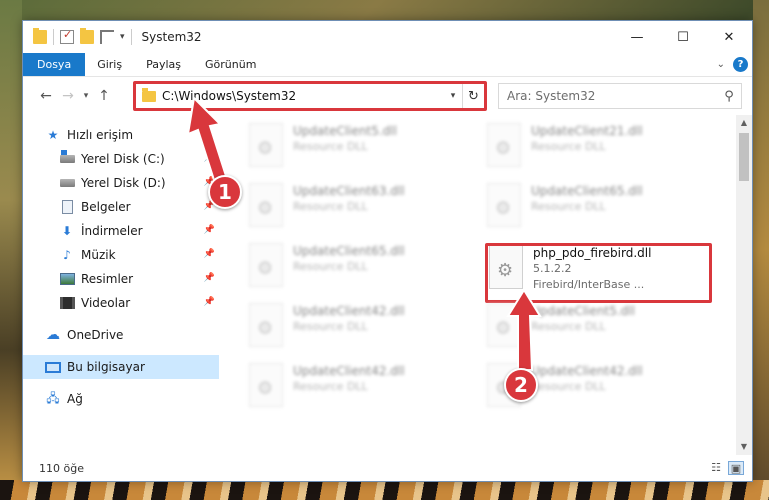  I want to click on sidebar-item-videos: Videolar 📌, so click(121, 303).